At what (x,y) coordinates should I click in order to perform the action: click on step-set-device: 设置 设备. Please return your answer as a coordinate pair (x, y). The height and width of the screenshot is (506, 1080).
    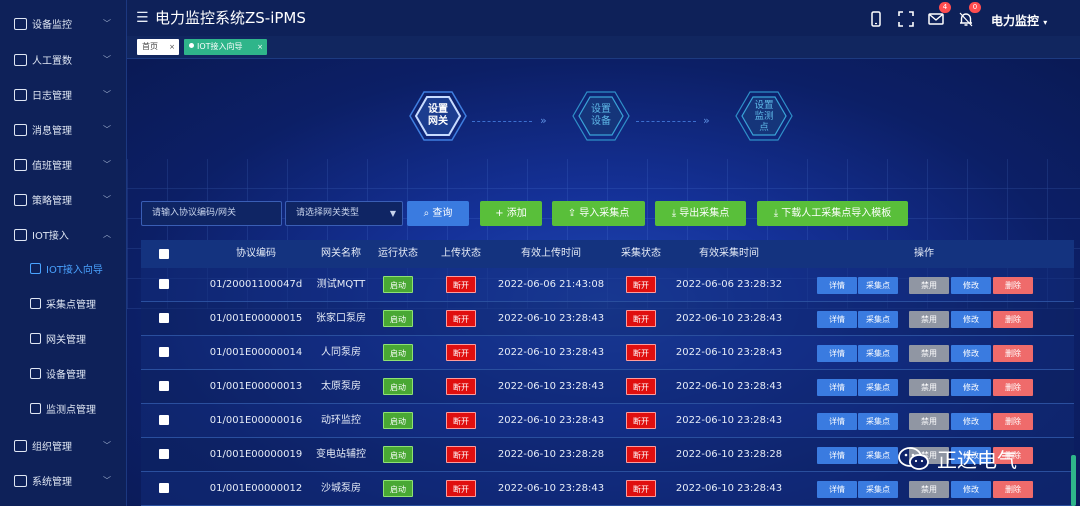
    Looking at the image, I should click on (601, 116).